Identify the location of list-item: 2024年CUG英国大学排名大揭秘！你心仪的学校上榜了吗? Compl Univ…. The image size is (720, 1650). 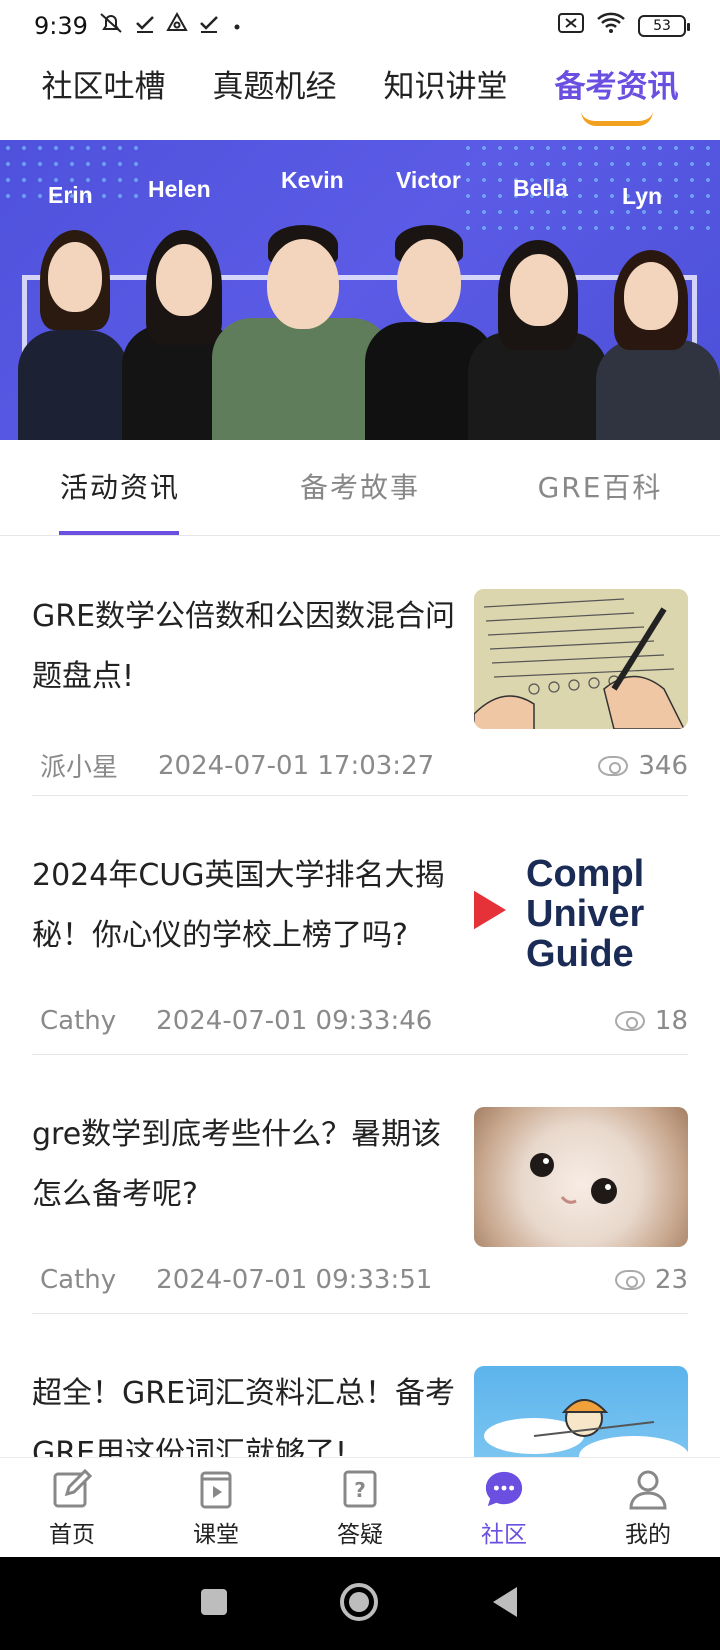
(360, 925).